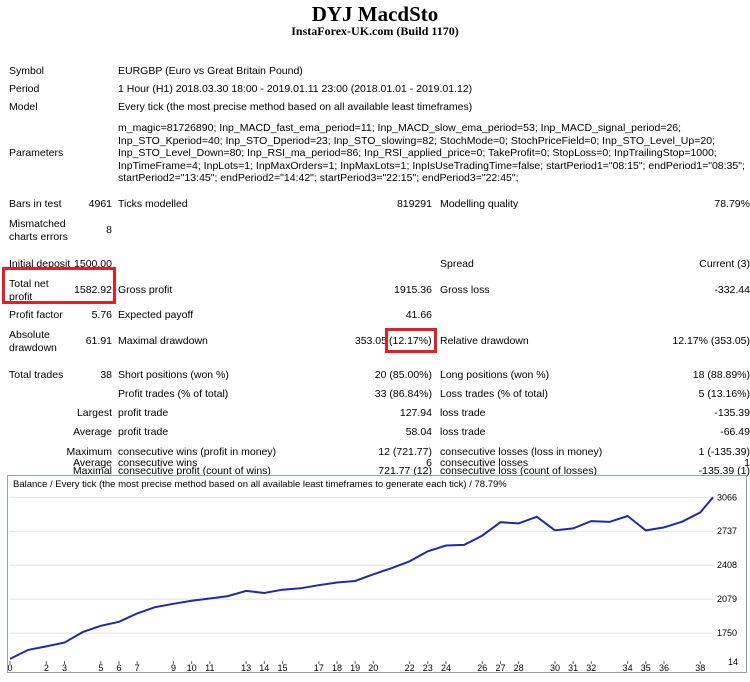  What do you see at coordinates (46, 667) in the screenshot?
I see `x-tick-label: 2` at bounding box center [46, 667].